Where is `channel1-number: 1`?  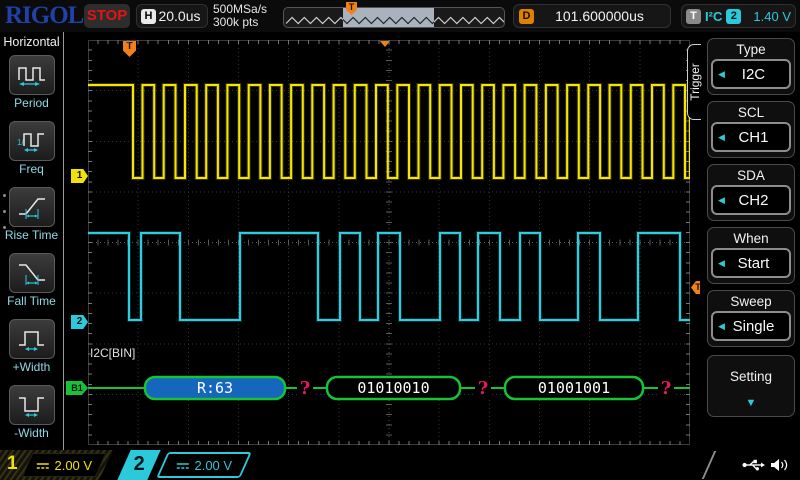 channel1-number: 1 is located at coordinates (12, 463).